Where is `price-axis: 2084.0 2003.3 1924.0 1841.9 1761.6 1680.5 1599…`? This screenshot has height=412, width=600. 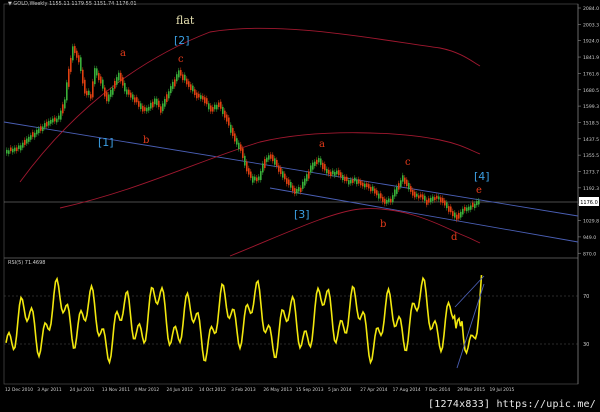 price-axis: 2084.0 2003.3 1924.0 1841.9 1761.6 1680.5 1599… is located at coordinates (588, 131).